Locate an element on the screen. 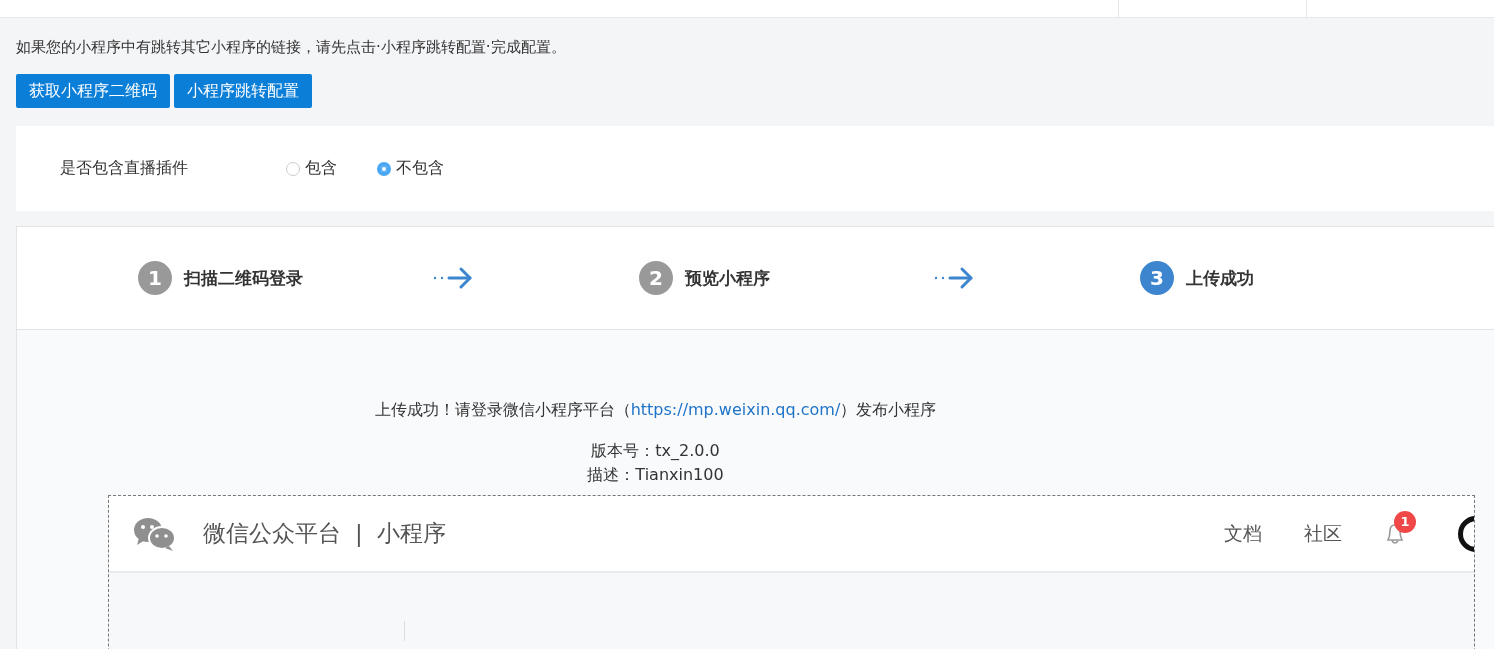  nav-link: 社区 is located at coordinates (1323, 533).